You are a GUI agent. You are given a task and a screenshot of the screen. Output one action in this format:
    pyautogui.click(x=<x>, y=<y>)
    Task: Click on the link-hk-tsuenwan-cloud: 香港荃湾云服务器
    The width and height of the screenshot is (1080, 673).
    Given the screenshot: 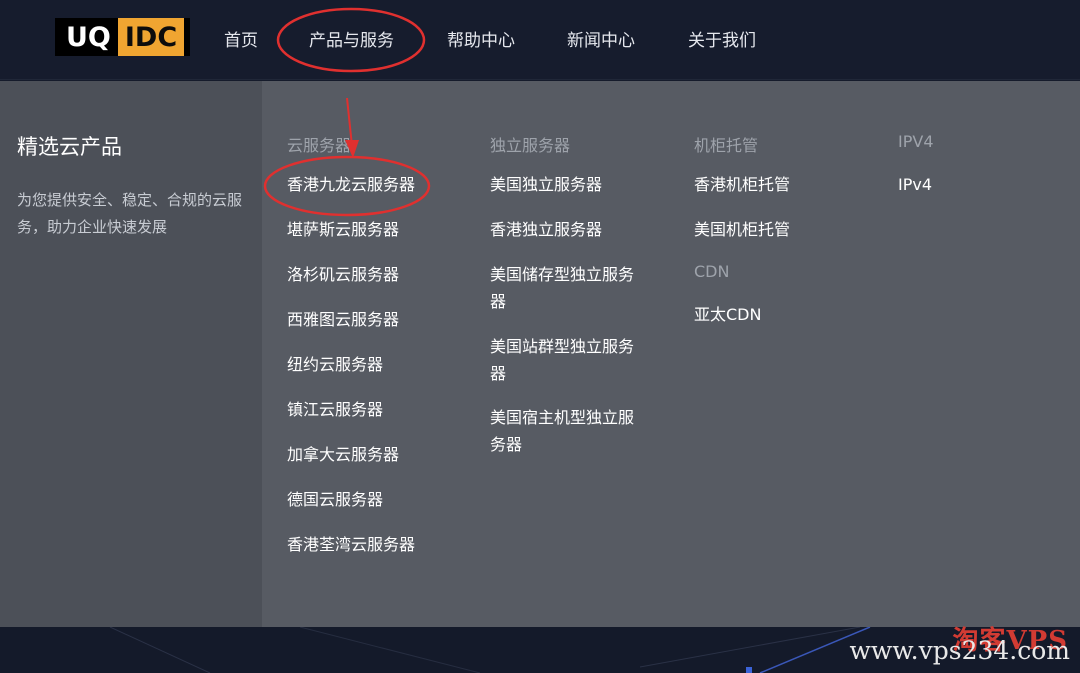 What is the action you would take?
    pyautogui.click(x=351, y=544)
    